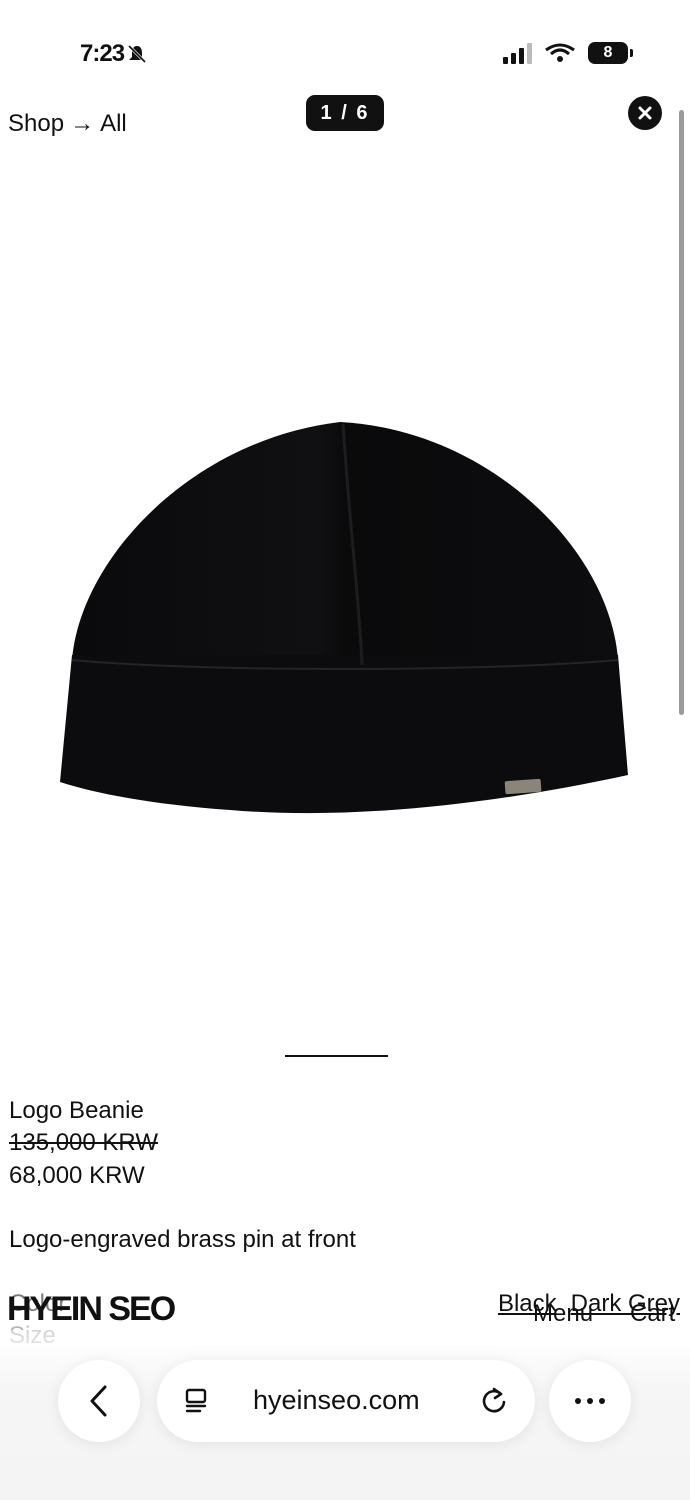 Image resolution: width=690 pixels, height=1500 pixels. Describe the element at coordinates (652, 1314) in the screenshot. I see `cart-link: Cart` at that location.